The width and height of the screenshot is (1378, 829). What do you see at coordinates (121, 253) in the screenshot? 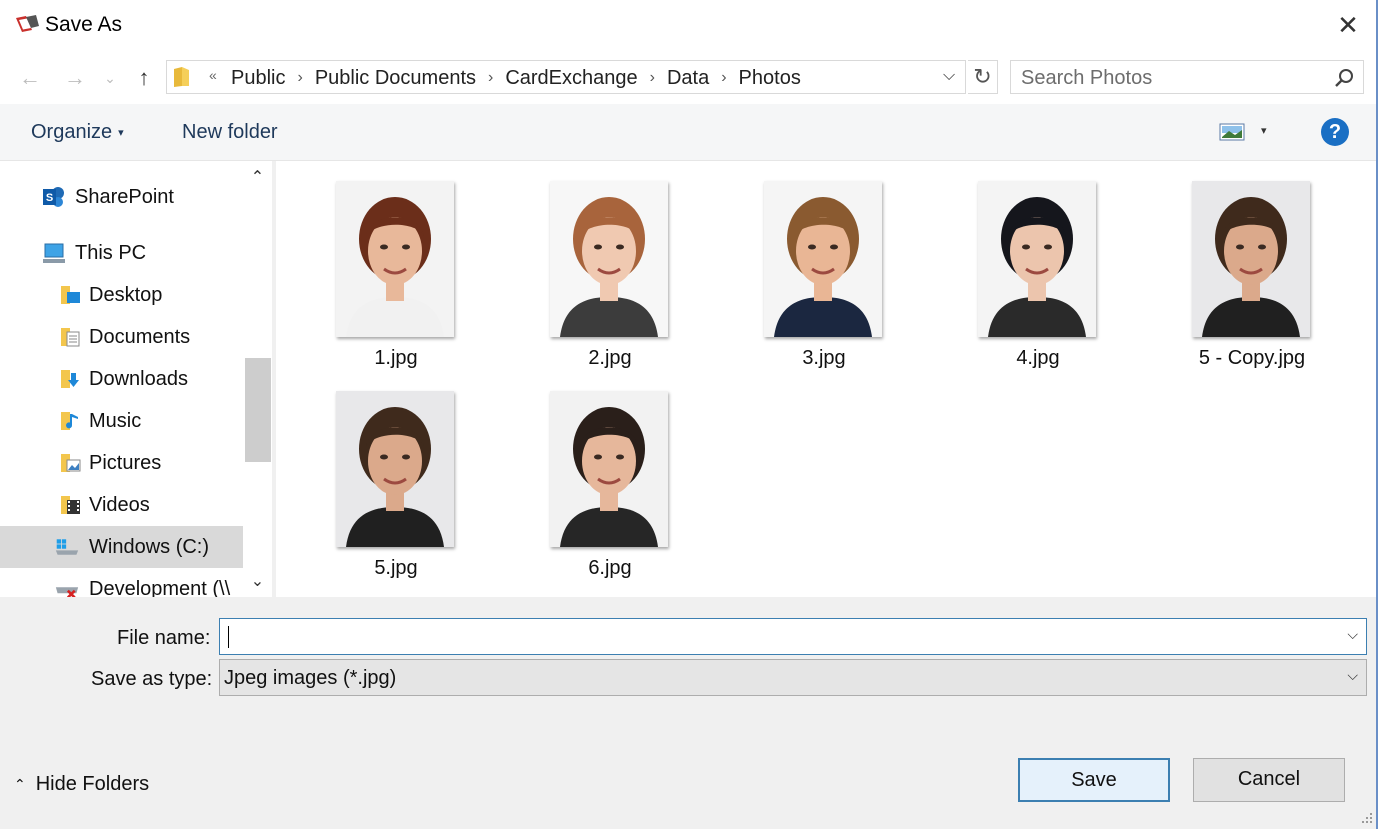
I see `nav-item-this-pc: This PC` at bounding box center [121, 253].